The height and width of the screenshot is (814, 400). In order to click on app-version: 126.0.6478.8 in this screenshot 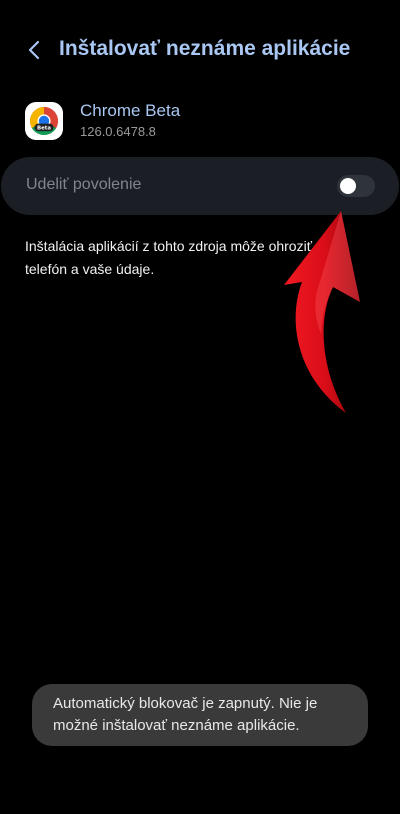, I will do `click(118, 131)`.